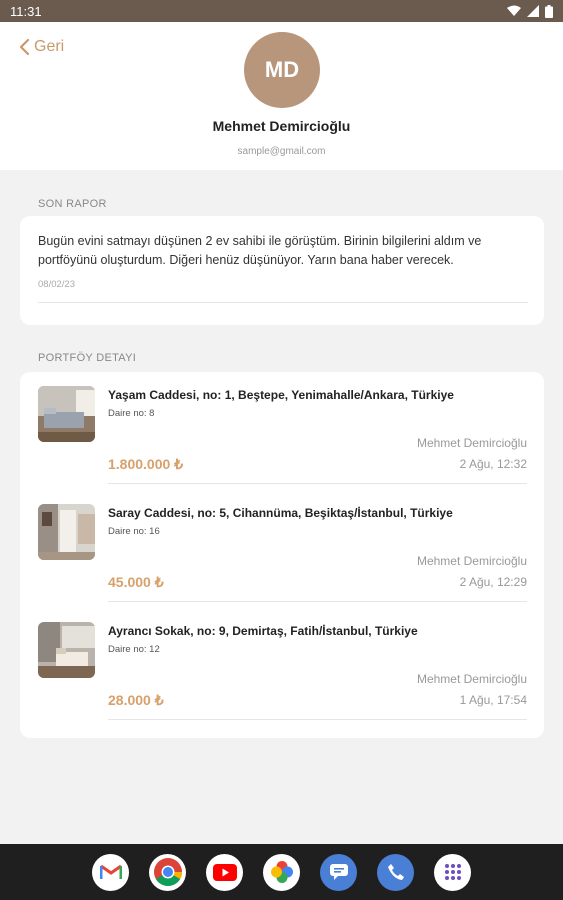 The image size is (563, 900). Describe the element at coordinates (224, 872) in the screenshot. I see `youtube-icon` at that location.